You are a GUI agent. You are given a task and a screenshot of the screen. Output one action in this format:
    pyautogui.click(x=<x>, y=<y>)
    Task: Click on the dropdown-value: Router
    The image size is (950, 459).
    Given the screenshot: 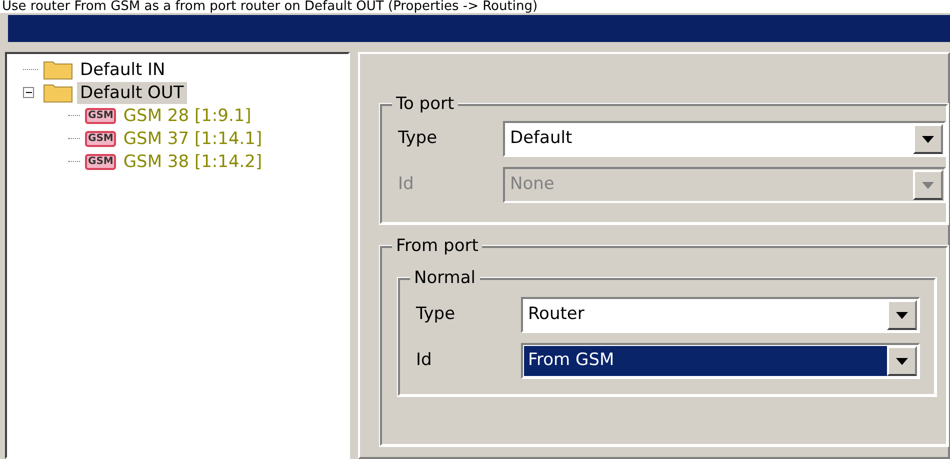 What is the action you would take?
    pyautogui.click(x=556, y=314)
    